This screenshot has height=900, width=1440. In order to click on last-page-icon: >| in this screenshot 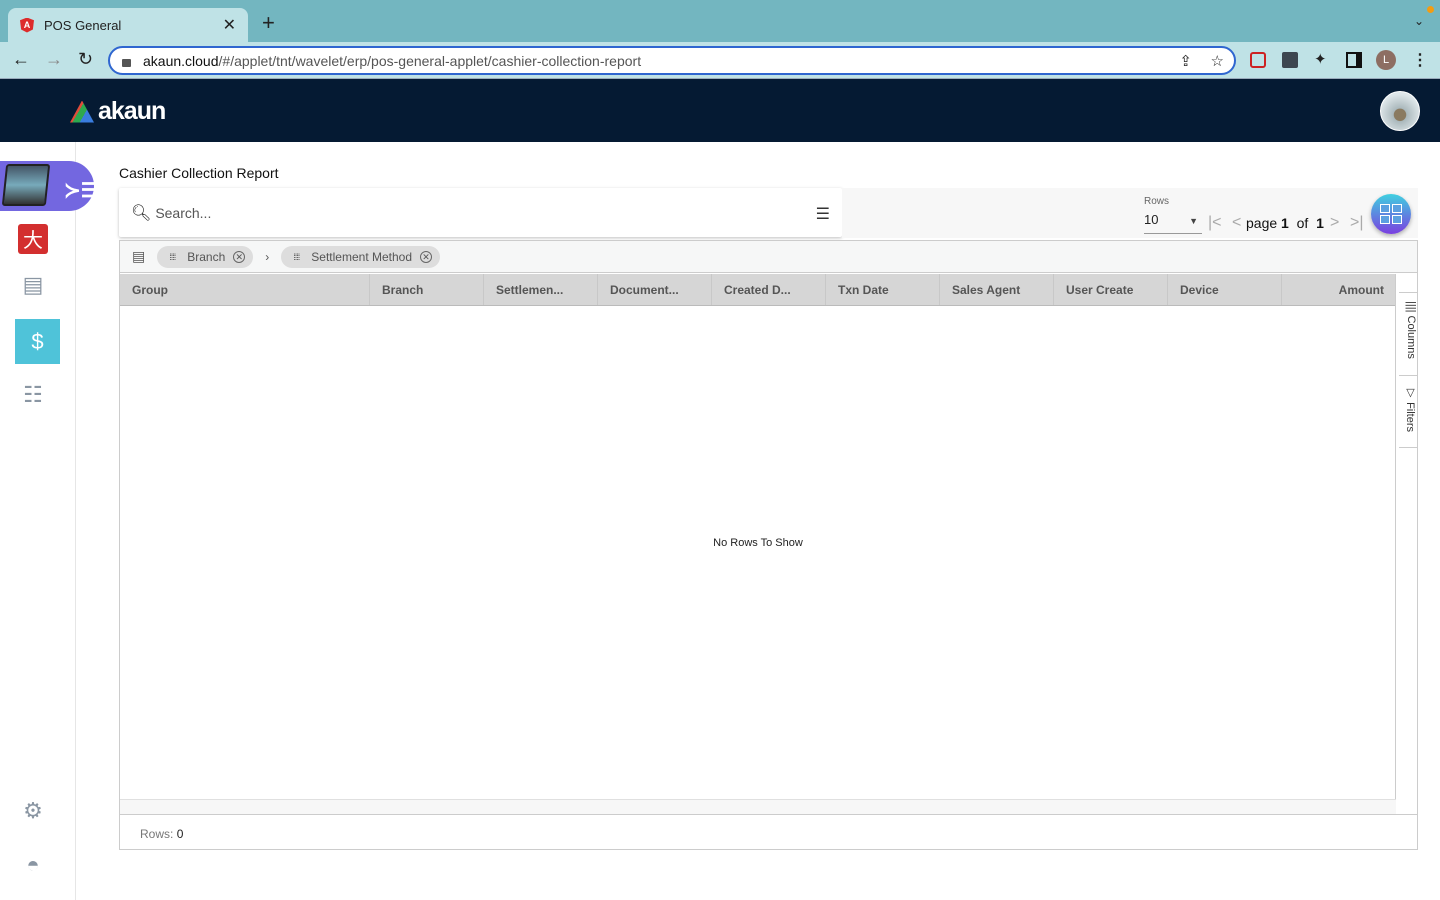, I will do `click(1357, 223)`.